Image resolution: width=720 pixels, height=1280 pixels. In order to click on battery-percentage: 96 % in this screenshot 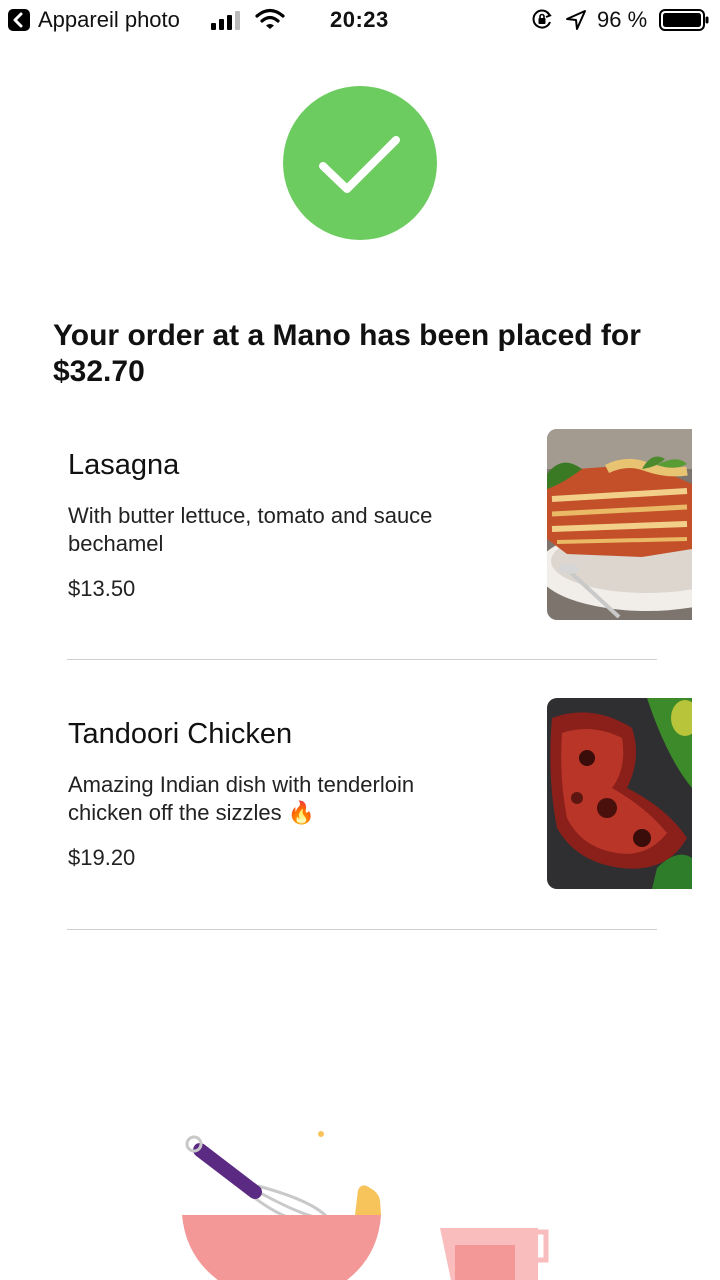, I will do `click(622, 19)`.